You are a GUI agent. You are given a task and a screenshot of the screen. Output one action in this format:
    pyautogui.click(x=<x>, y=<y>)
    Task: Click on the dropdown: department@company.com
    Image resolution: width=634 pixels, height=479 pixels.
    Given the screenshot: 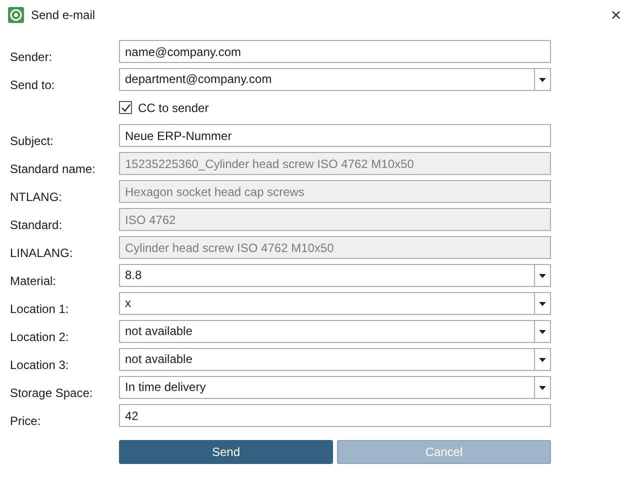 What is the action you would take?
    pyautogui.click(x=335, y=79)
    